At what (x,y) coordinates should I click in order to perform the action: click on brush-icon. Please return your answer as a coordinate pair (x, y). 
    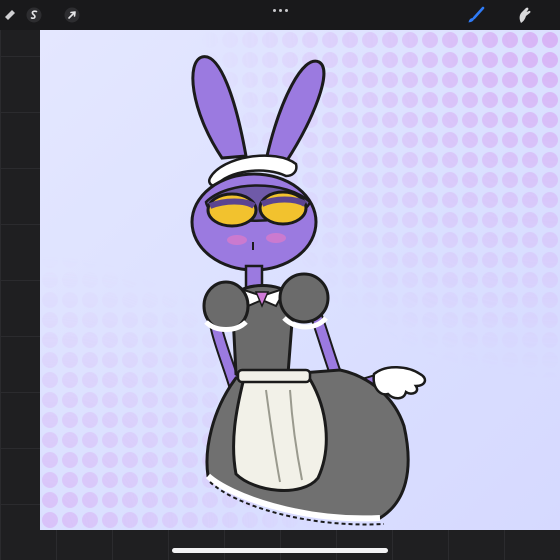
    Looking at the image, I should click on (476, 15).